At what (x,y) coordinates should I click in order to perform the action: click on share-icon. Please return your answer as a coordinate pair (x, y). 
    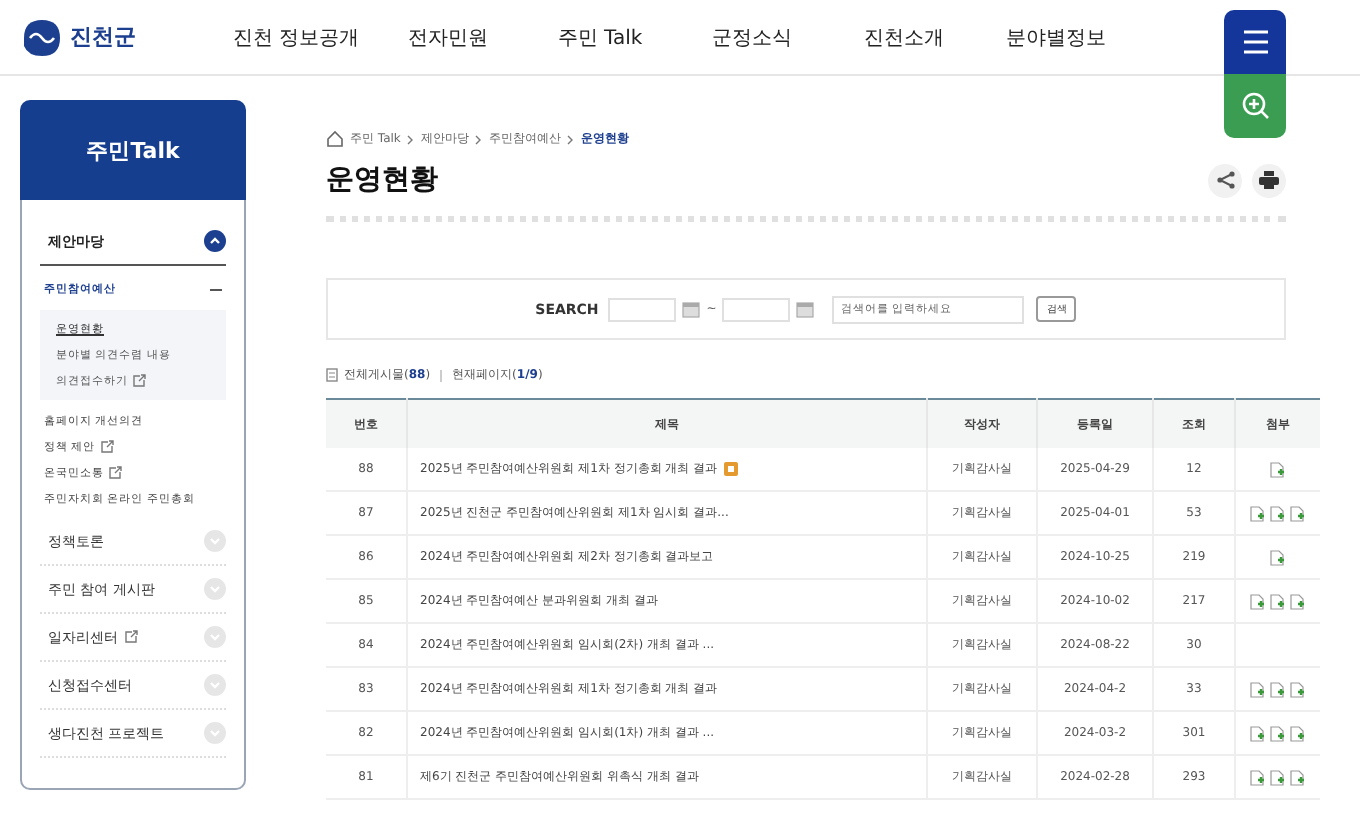
    Looking at the image, I should click on (1225, 180).